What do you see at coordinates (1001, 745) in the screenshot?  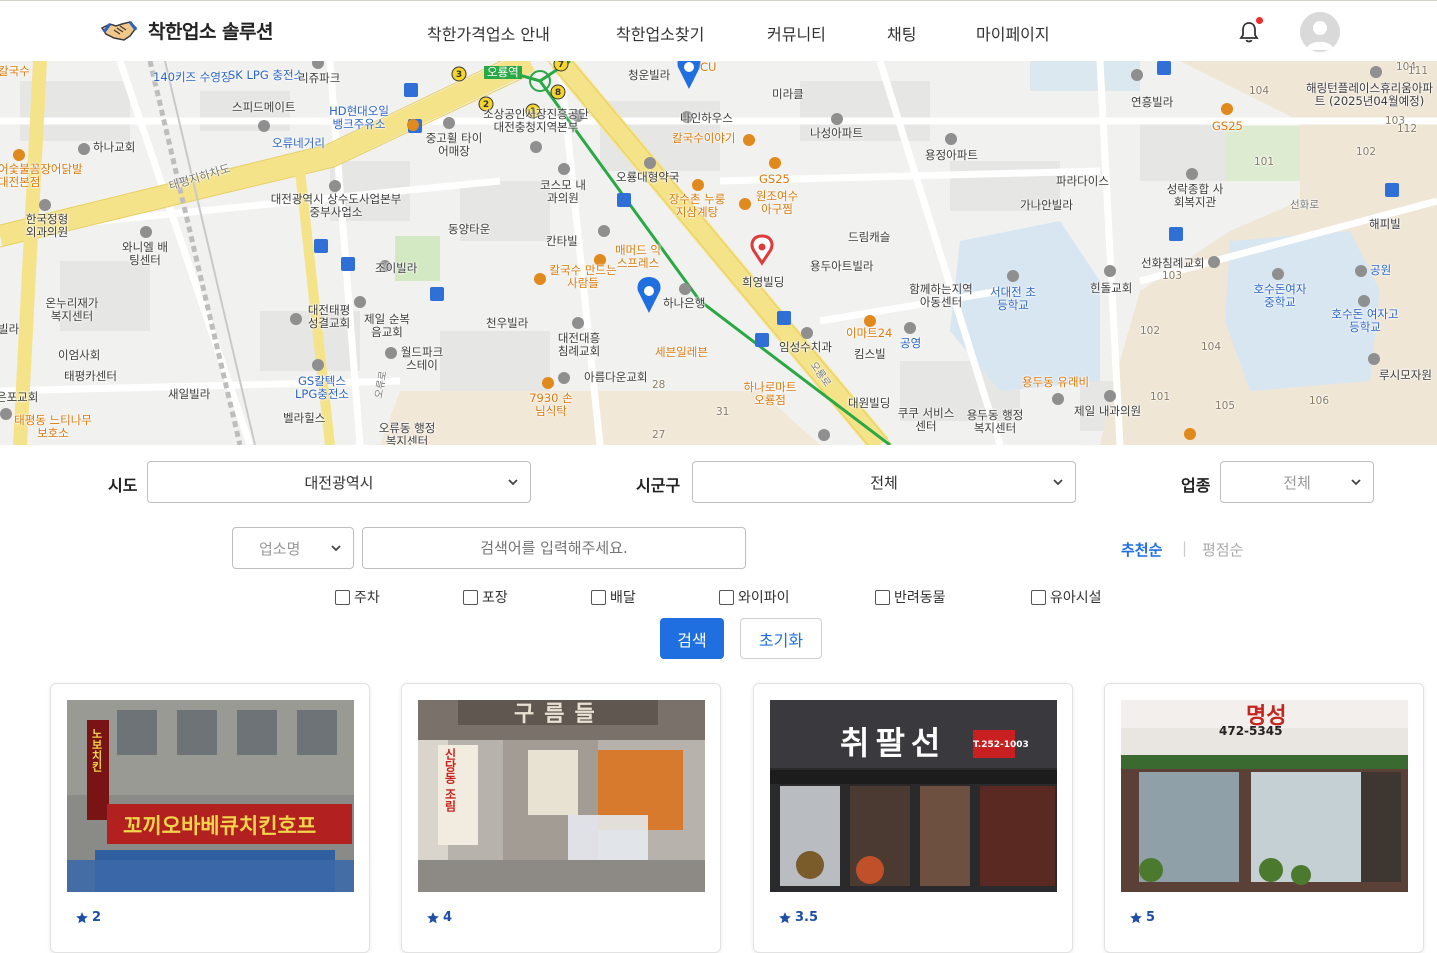 I see `side-sign-text: T.252-1003` at bounding box center [1001, 745].